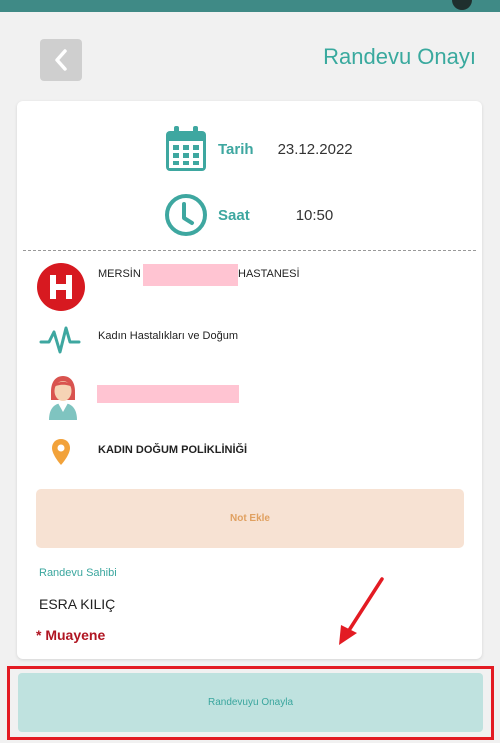 This screenshot has height=743, width=500. What do you see at coordinates (60, 340) in the screenshot?
I see `heartbeat-icon` at bounding box center [60, 340].